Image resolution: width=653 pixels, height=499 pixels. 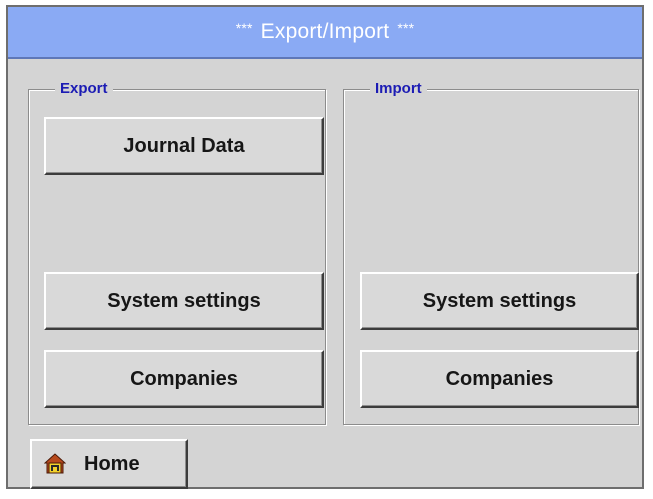 I want to click on title-suffix: ***, so click(x=406, y=28).